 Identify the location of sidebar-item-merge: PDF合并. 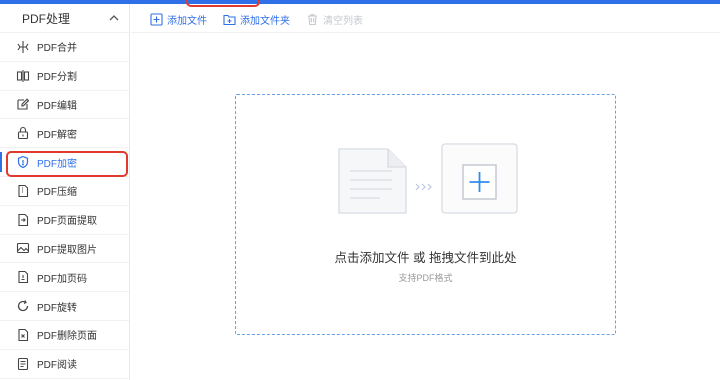
(64, 47).